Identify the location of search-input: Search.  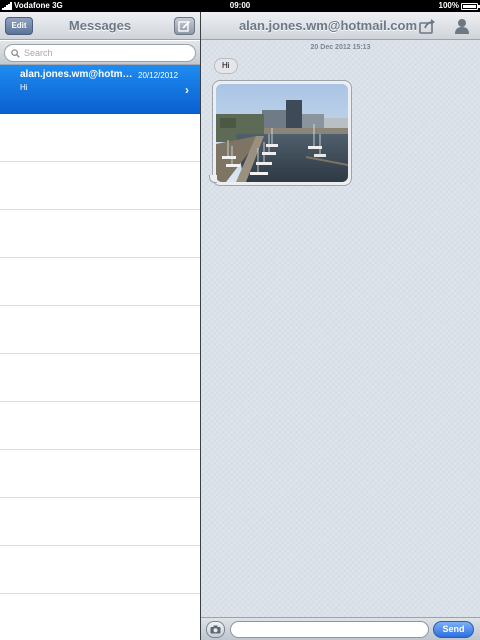
(100, 53).